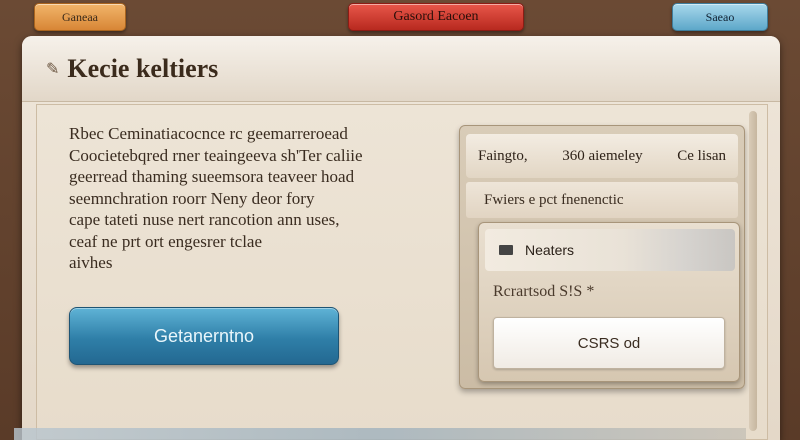  What do you see at coordinates (609, 302) in the screenshot?
I see `inner-card: Neaters Rcrartsod S!S * CSRS od` at bounding box center [609, 302].